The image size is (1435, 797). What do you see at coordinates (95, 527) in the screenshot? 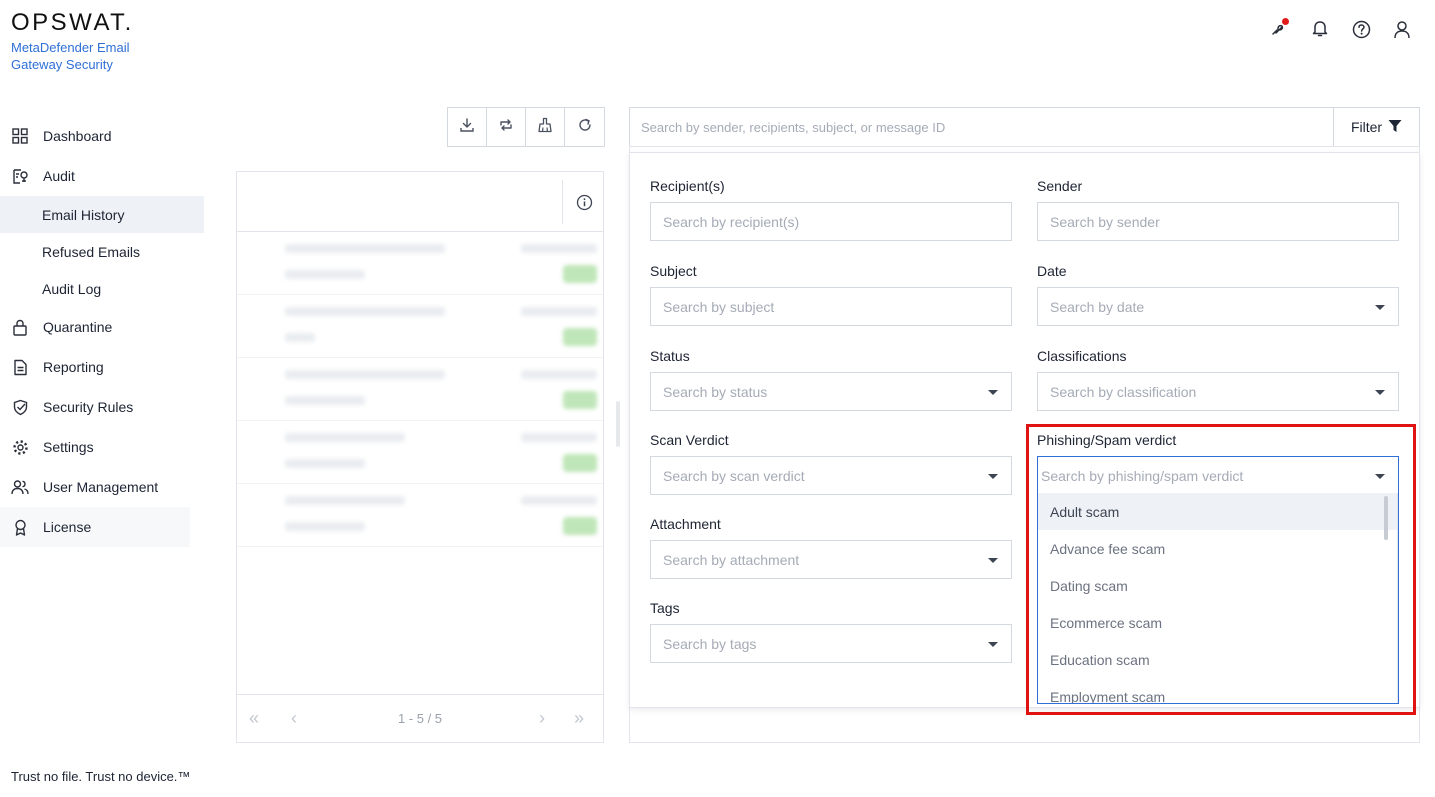
I see `sidebar-item-license: License` at bounding box center [95, 527].